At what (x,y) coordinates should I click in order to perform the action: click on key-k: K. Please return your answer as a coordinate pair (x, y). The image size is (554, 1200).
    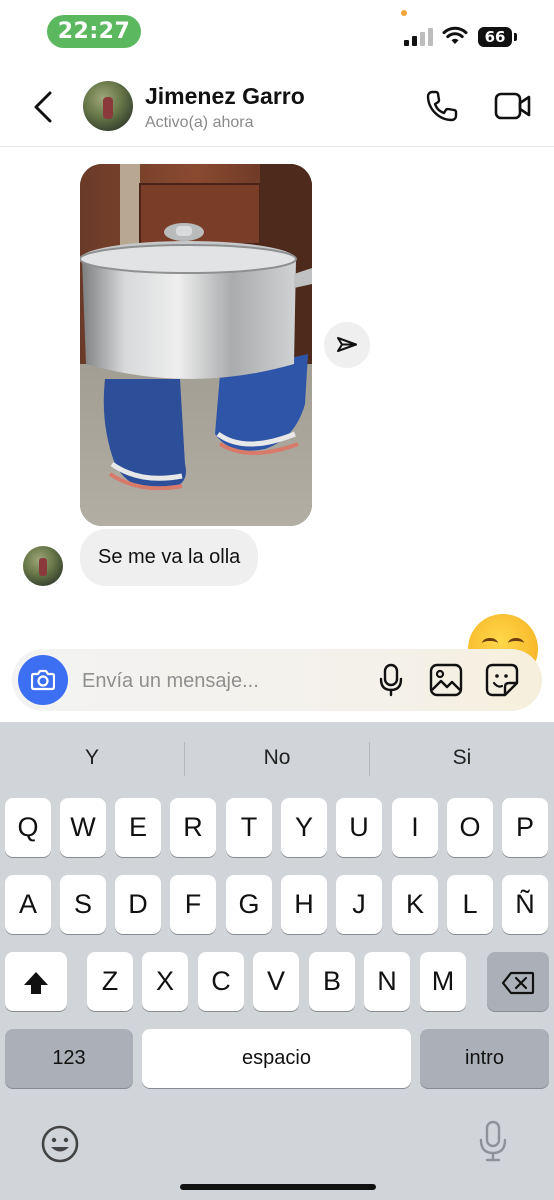
    Looking at the image, I should click on (415, 904).